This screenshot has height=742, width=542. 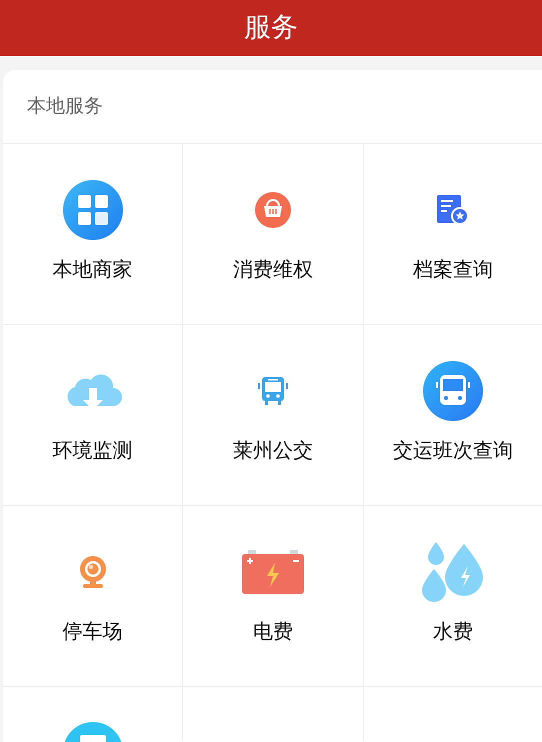 What do you see at coordinates (92, 572) in the screenshot?
I see `webcam-icon` at bounding box center [92, 572].